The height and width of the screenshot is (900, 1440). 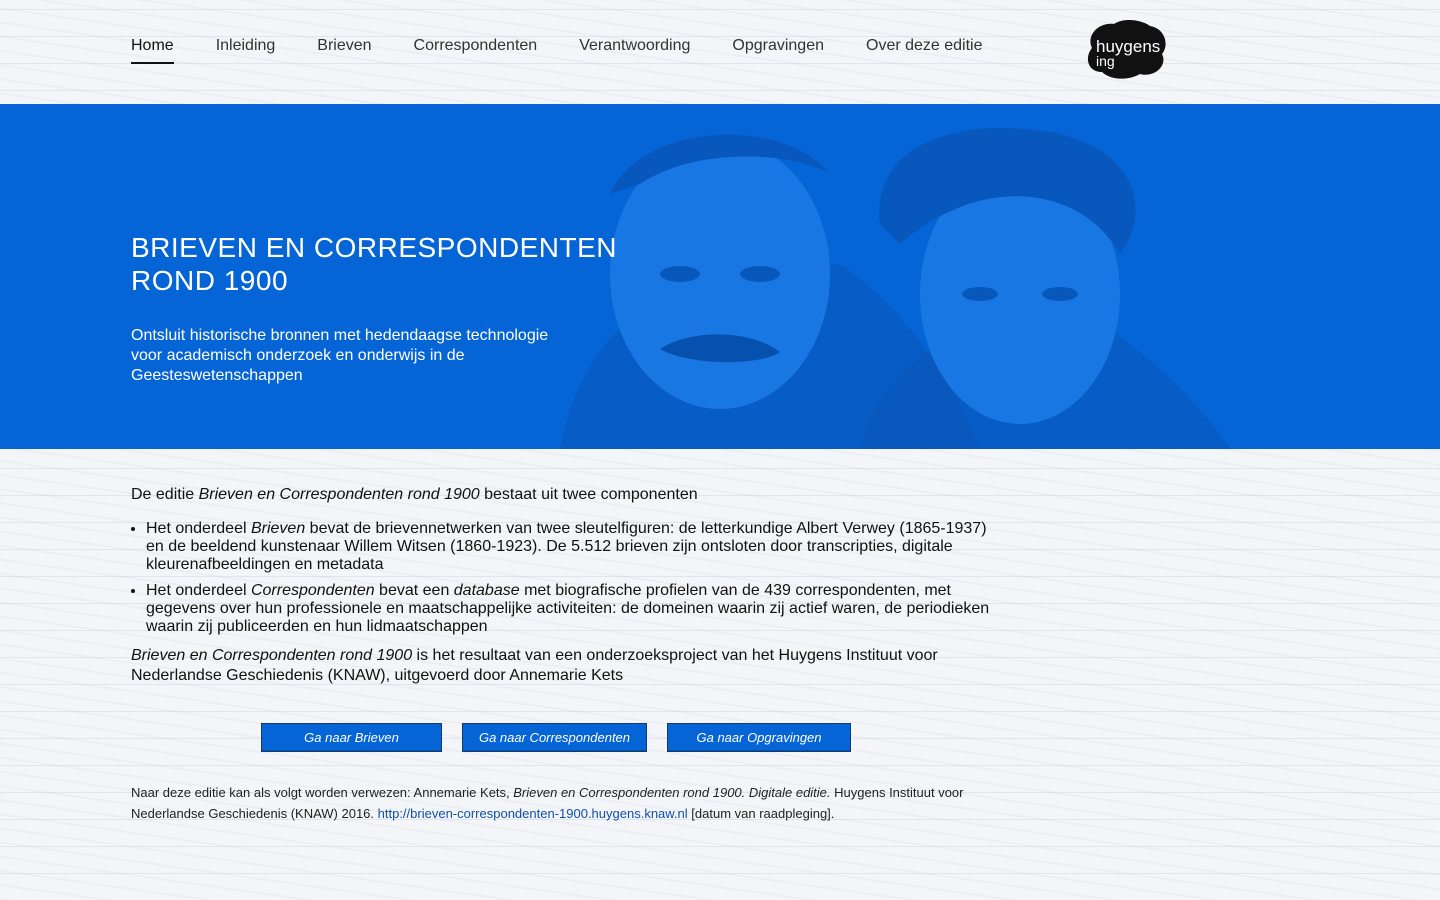 What do you see at coordinates (476, 50) in the screenshot?
I see `nav-item-correspondenten: Correspondenten` at bounding box center [476, 50].